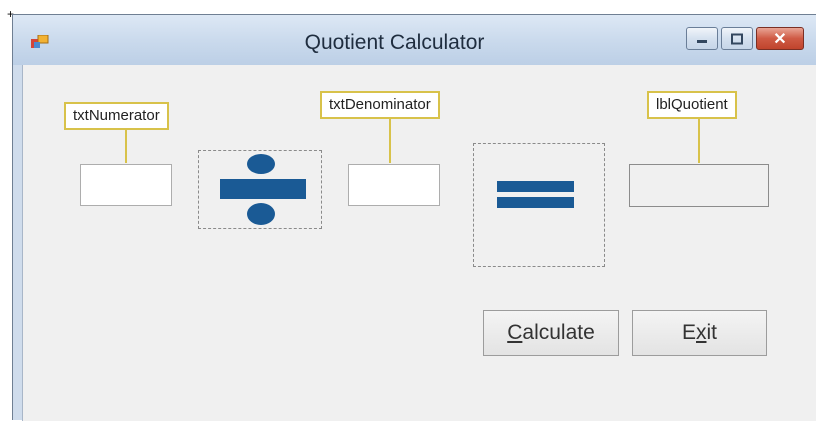  I want to click on calculate-label: Calculate, so click(551, 333).